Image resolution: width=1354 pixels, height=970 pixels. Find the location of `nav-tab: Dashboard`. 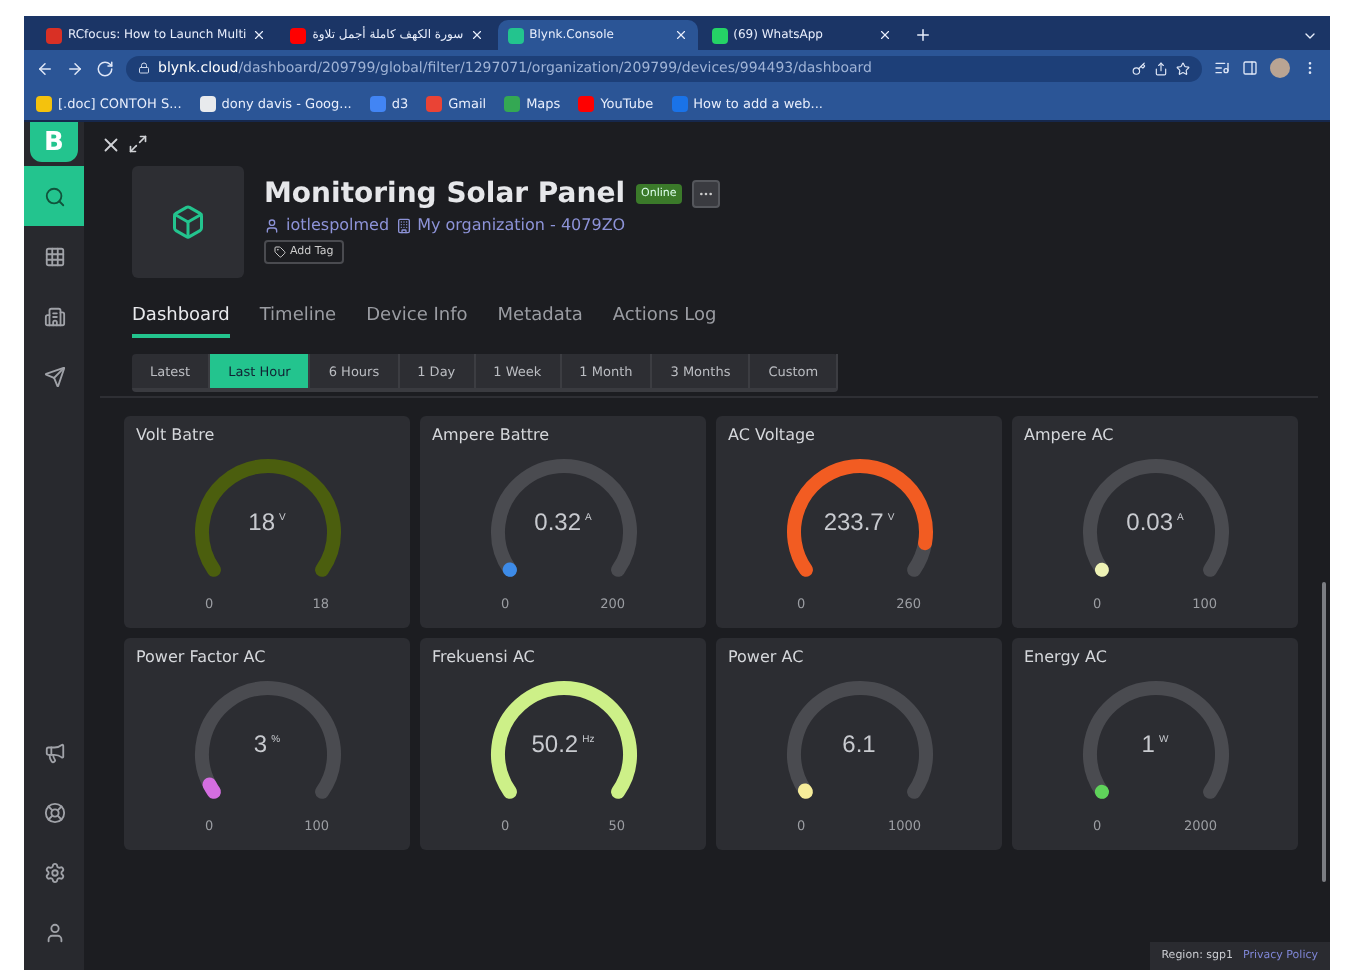

nav-tab: Dashboard is located at coordinates (181, 322).